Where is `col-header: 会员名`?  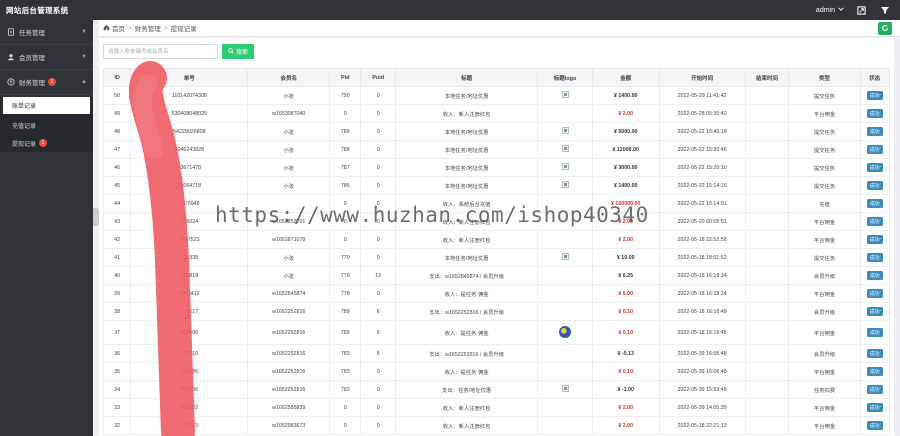
col-header: 会员名 is located at coordinates (289, 77).